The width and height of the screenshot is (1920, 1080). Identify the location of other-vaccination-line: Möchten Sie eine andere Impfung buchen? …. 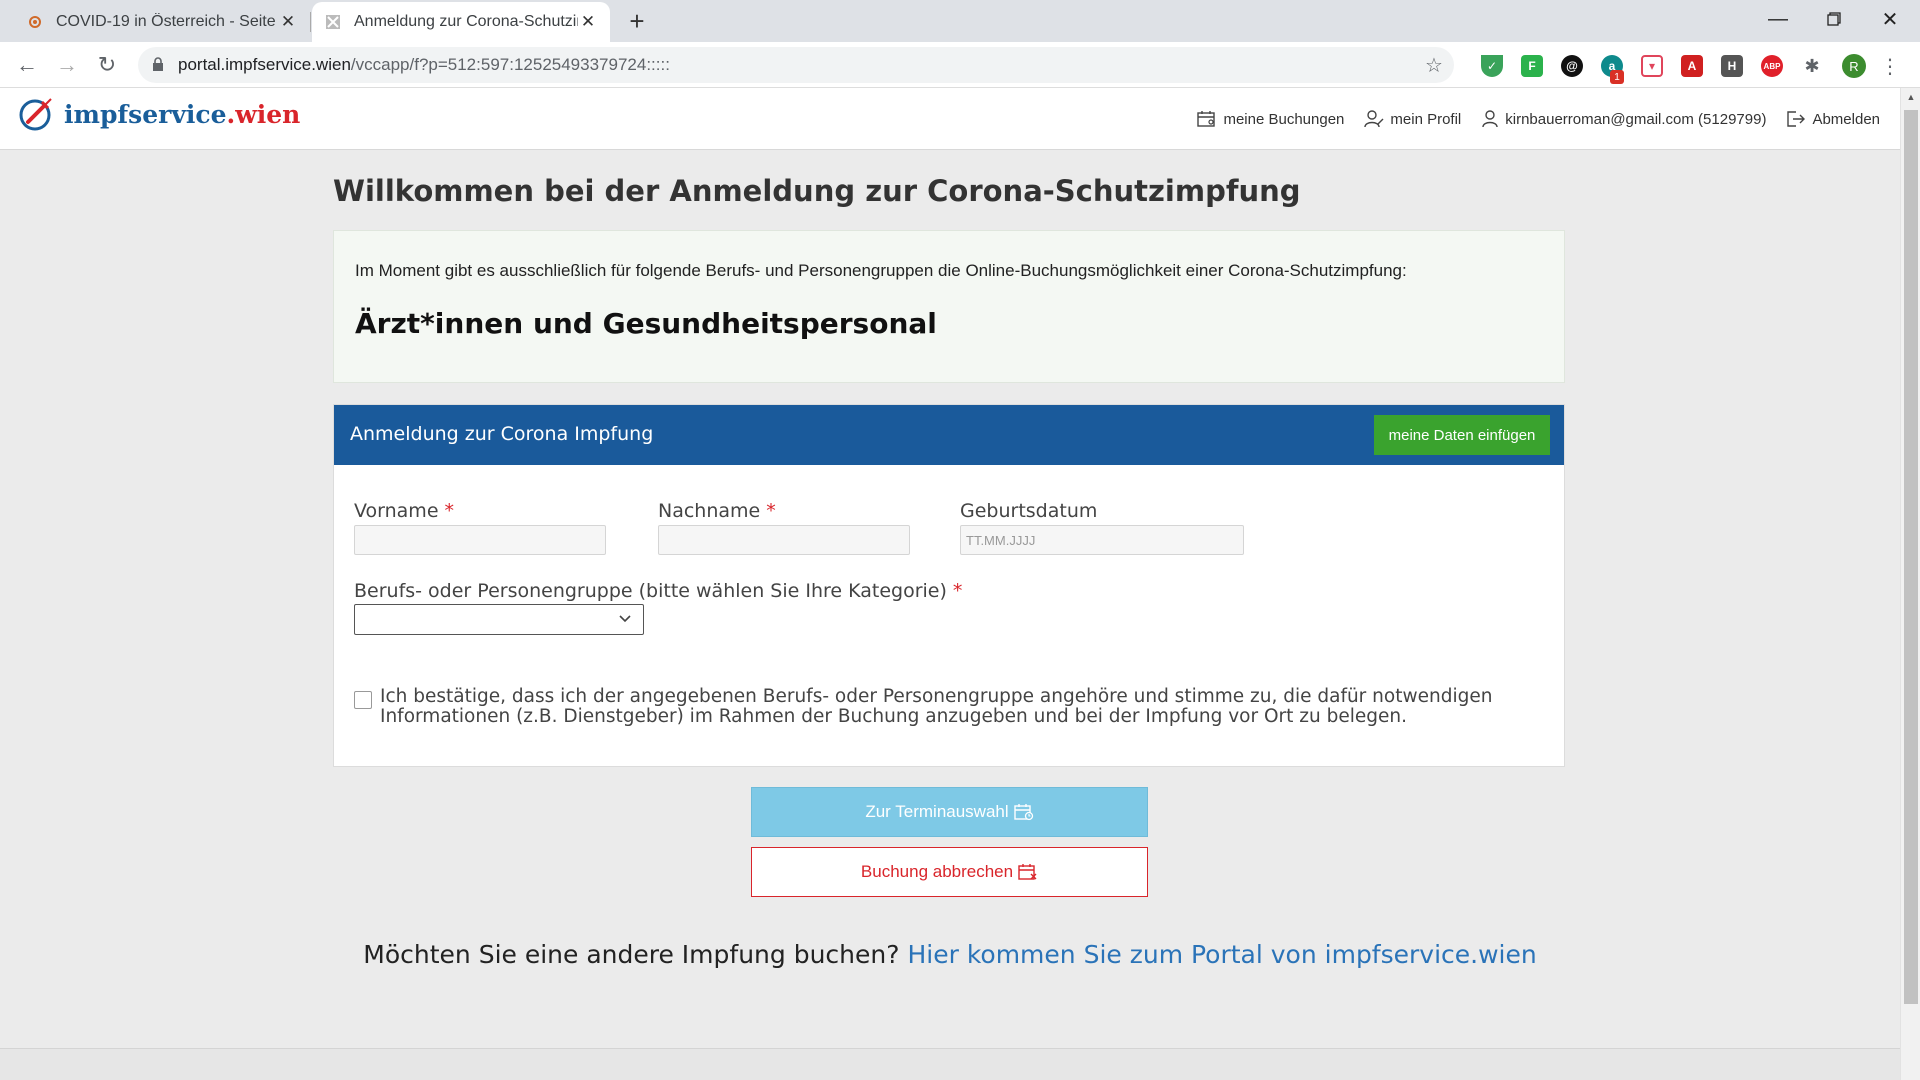
(950, 954).